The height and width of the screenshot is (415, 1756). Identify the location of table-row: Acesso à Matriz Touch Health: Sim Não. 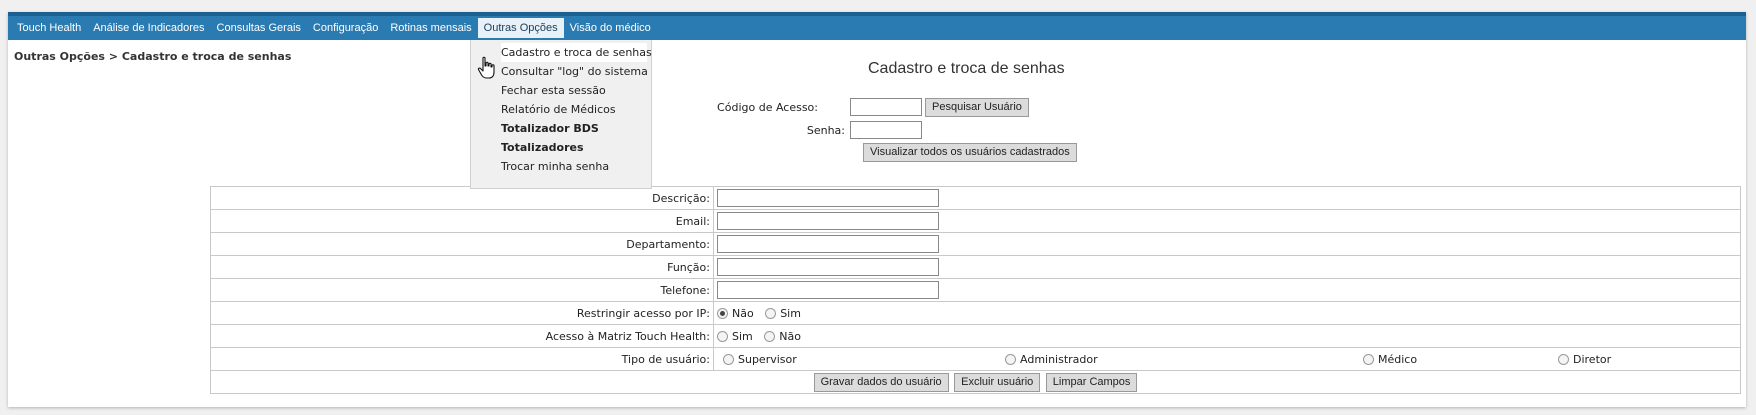
(975, 336).